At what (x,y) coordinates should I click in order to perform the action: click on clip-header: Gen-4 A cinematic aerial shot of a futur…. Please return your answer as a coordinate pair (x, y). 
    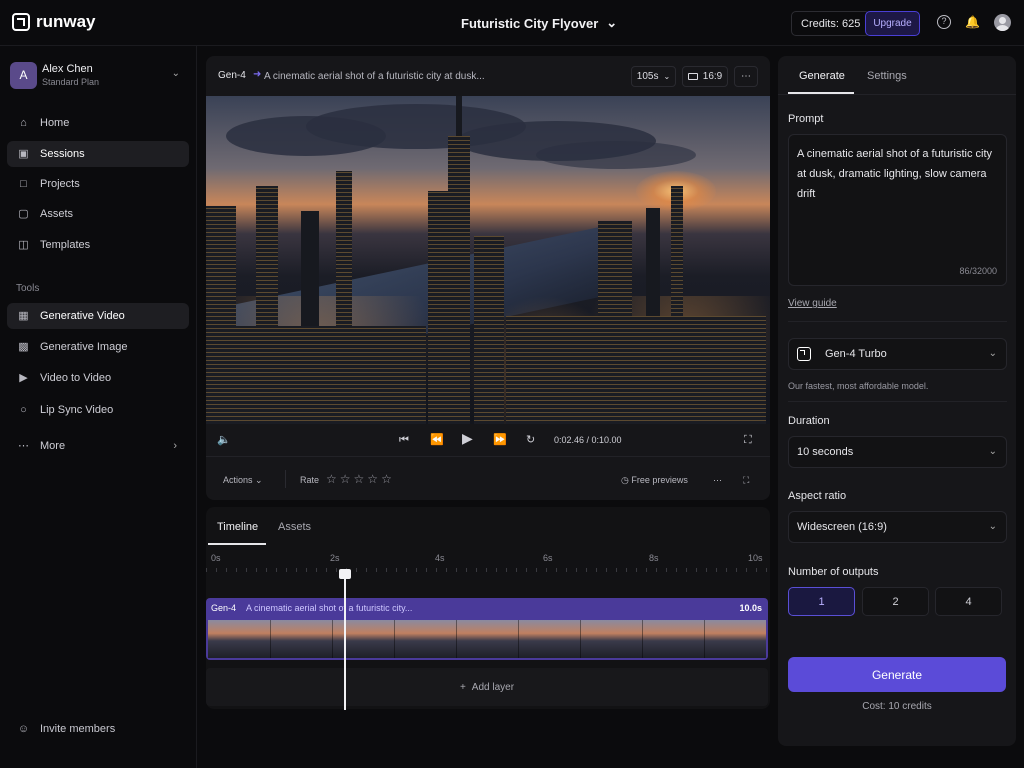
    Looking at the image, I should click on (487, 608).